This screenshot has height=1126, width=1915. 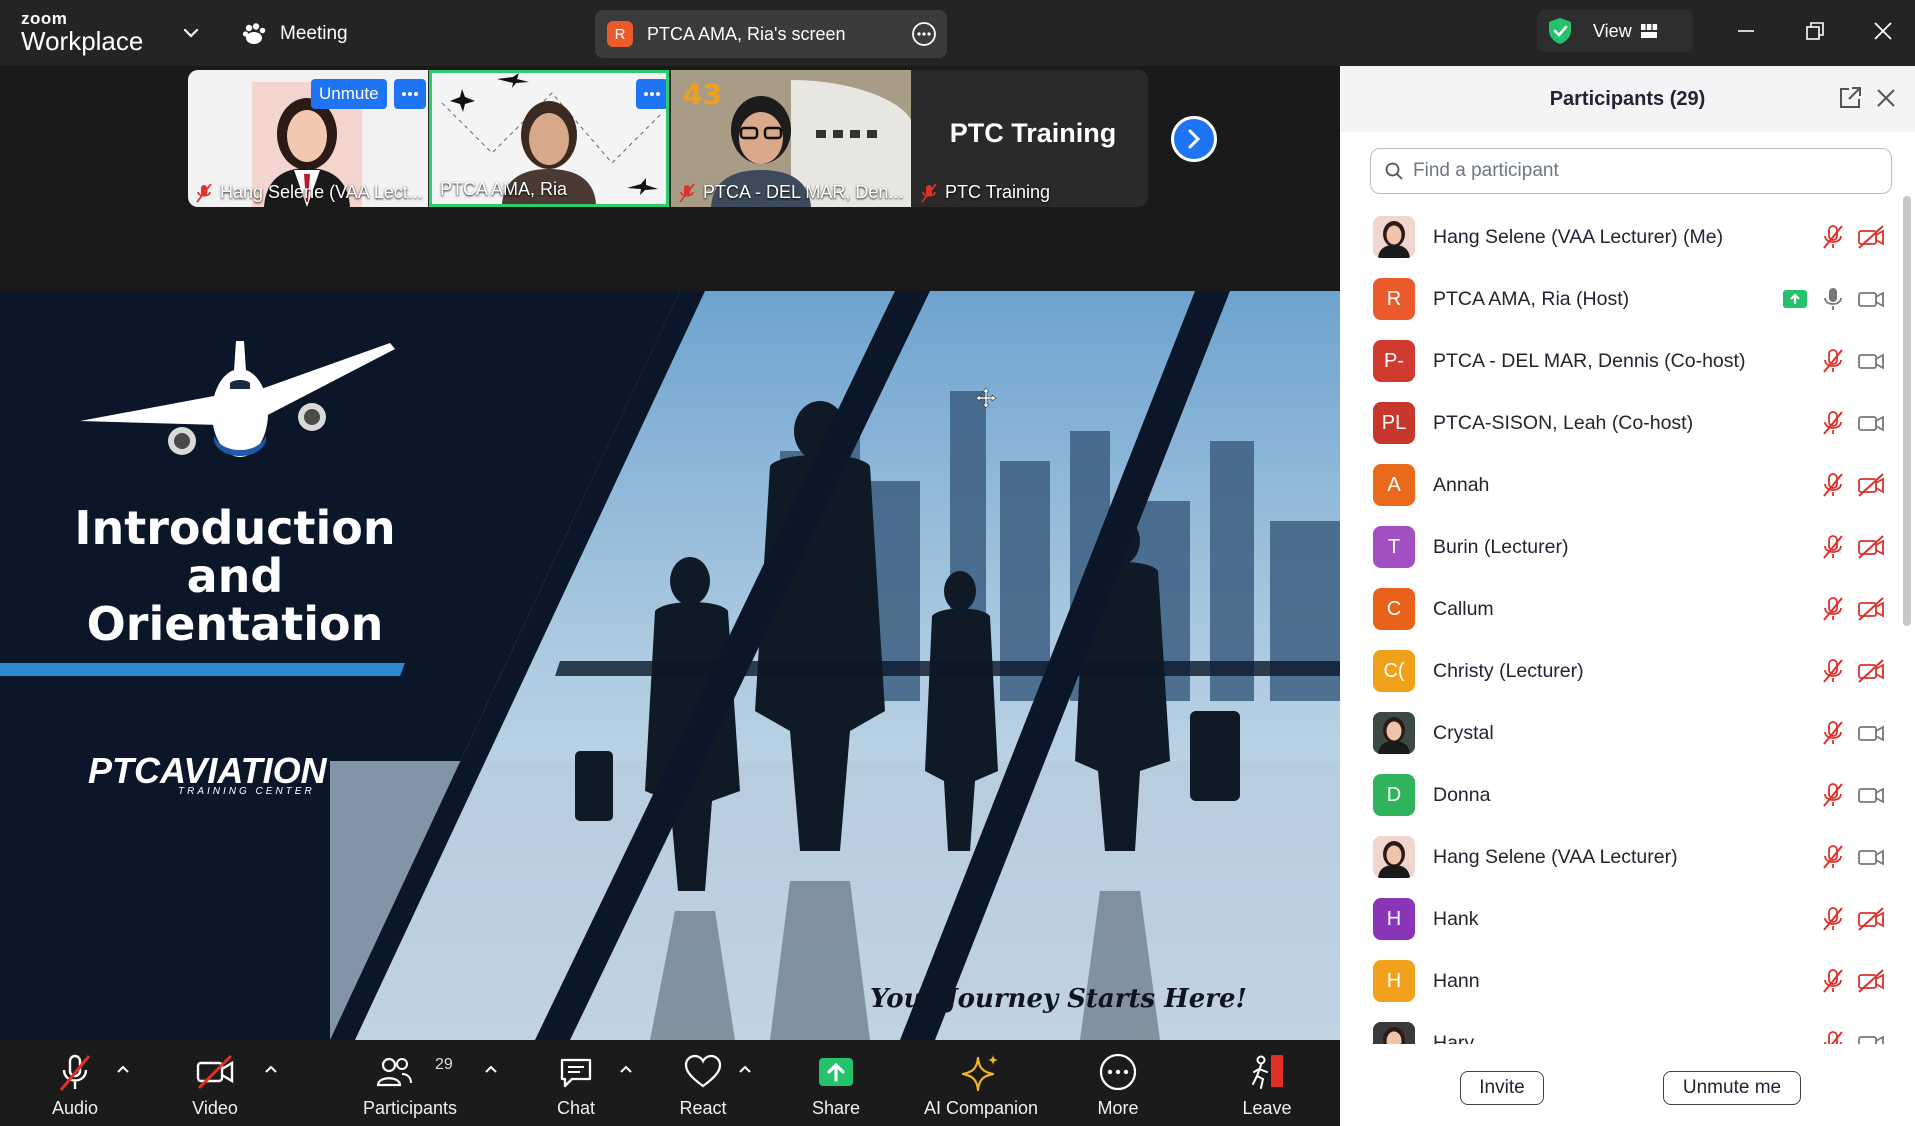 I want to click on chat-button: Chat, so click(x=576, y=1083).